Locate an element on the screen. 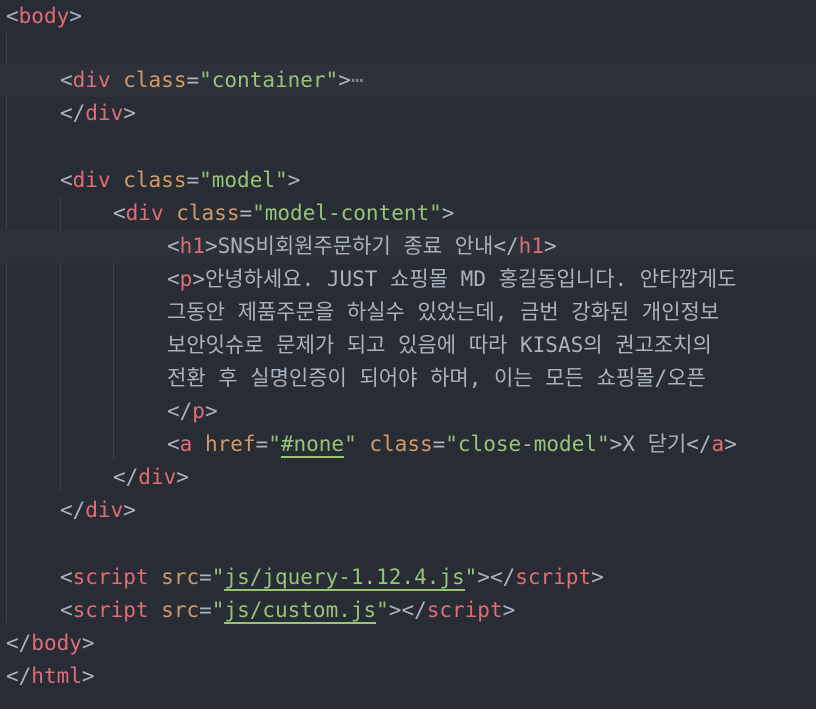  code-line-body-close: </body> is located at coordinates (408, 643).